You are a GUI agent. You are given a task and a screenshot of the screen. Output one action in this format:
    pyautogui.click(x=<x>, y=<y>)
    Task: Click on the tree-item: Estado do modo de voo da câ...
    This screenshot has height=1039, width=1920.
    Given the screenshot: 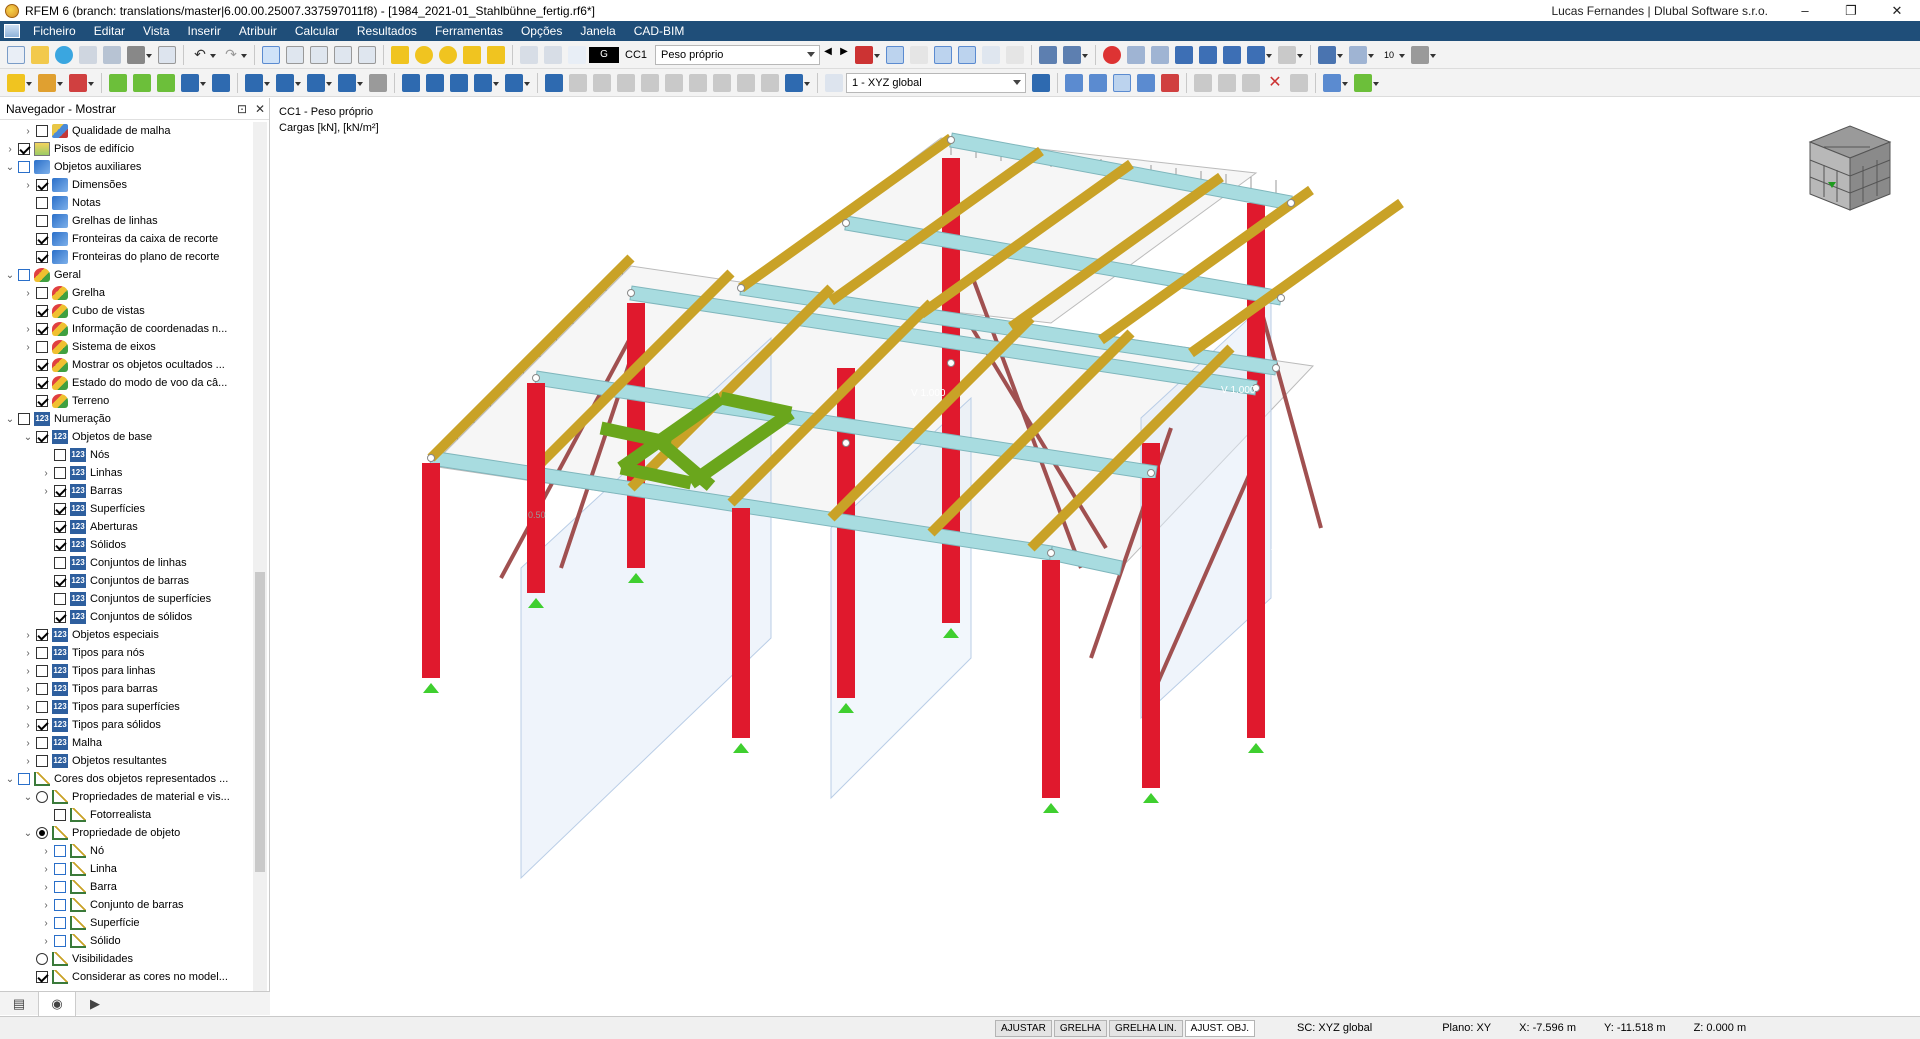 What is the action you would take?
    pyautogui.click(x=126, y=383)
    